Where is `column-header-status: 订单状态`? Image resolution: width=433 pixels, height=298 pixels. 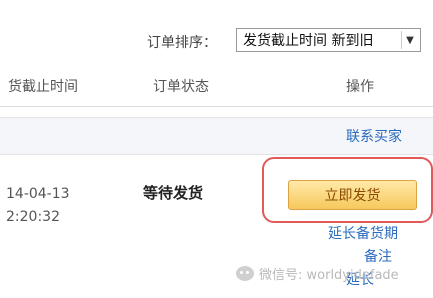 column-header-status: 订单状态 is located at coordinates (181, 87).